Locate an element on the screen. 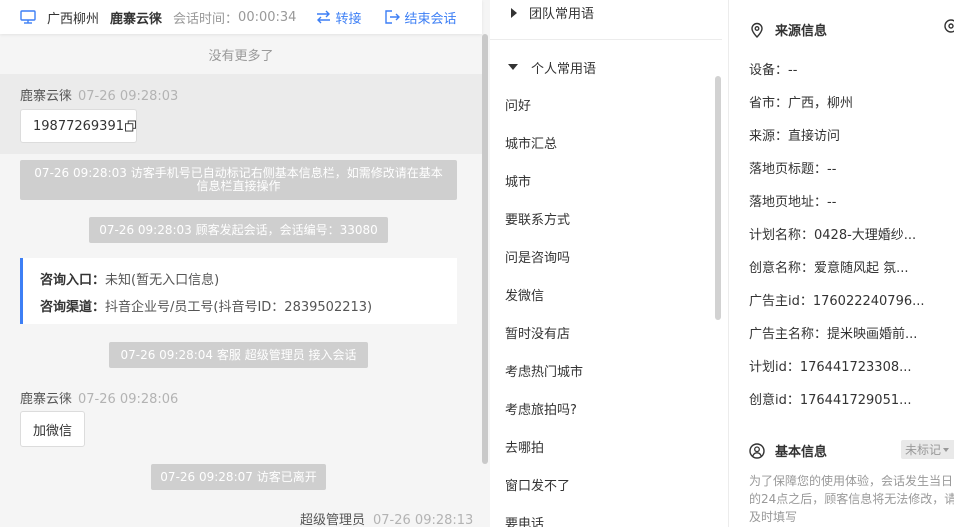 This screenshot has width=954, height=527. chat-header: 广西柳州 鹿寨云徕 会话时间： 00:00:34 转接 结束会话 is located at coordinates (241, 17).